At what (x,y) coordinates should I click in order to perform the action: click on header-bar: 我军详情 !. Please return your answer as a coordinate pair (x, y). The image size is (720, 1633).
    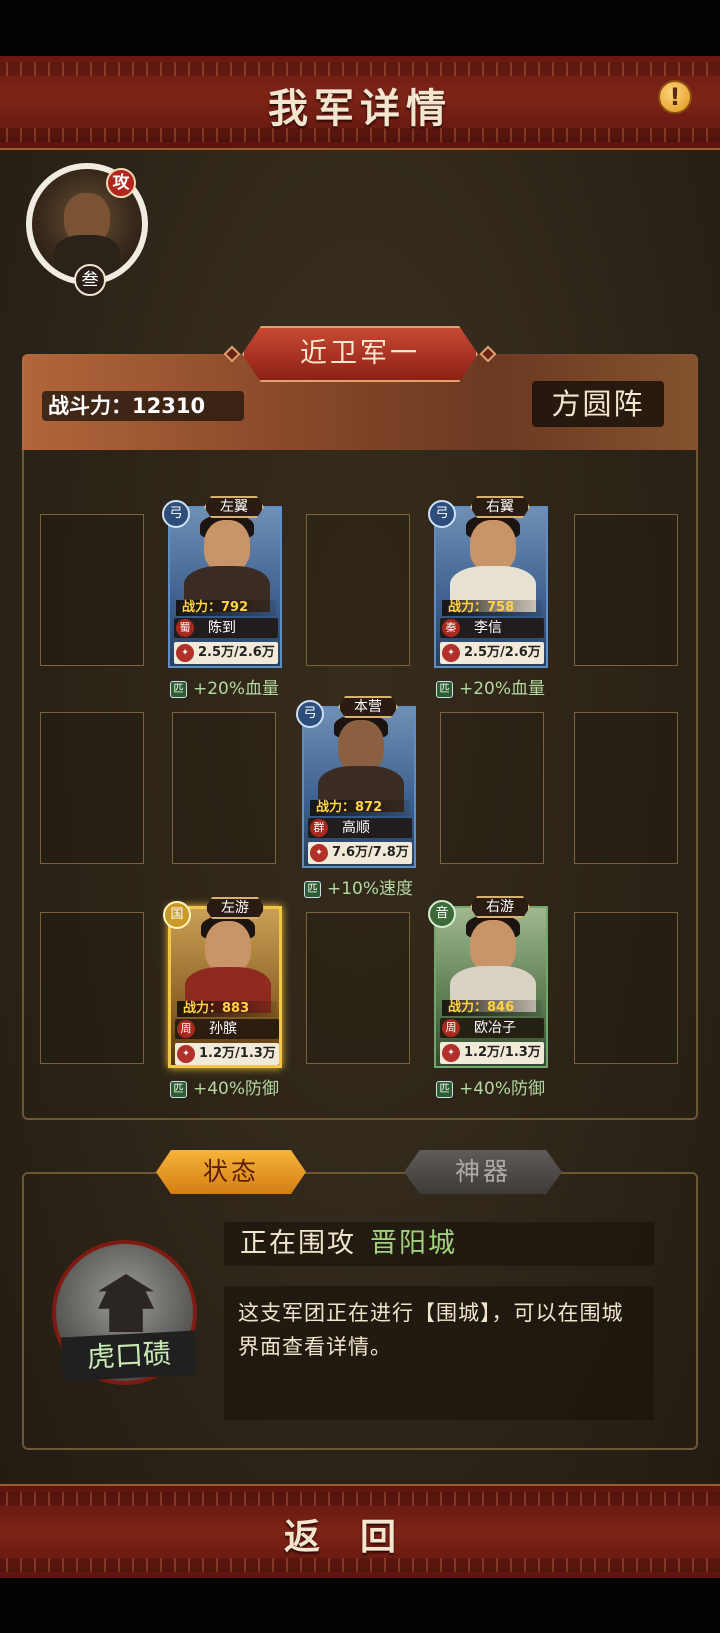
    Looking at the image, I should click on (360, 103).